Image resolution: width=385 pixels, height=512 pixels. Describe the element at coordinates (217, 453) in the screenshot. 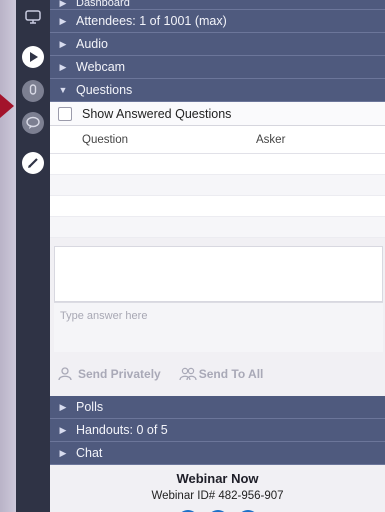

I see `section-chat: ▶ Chat` at that location.